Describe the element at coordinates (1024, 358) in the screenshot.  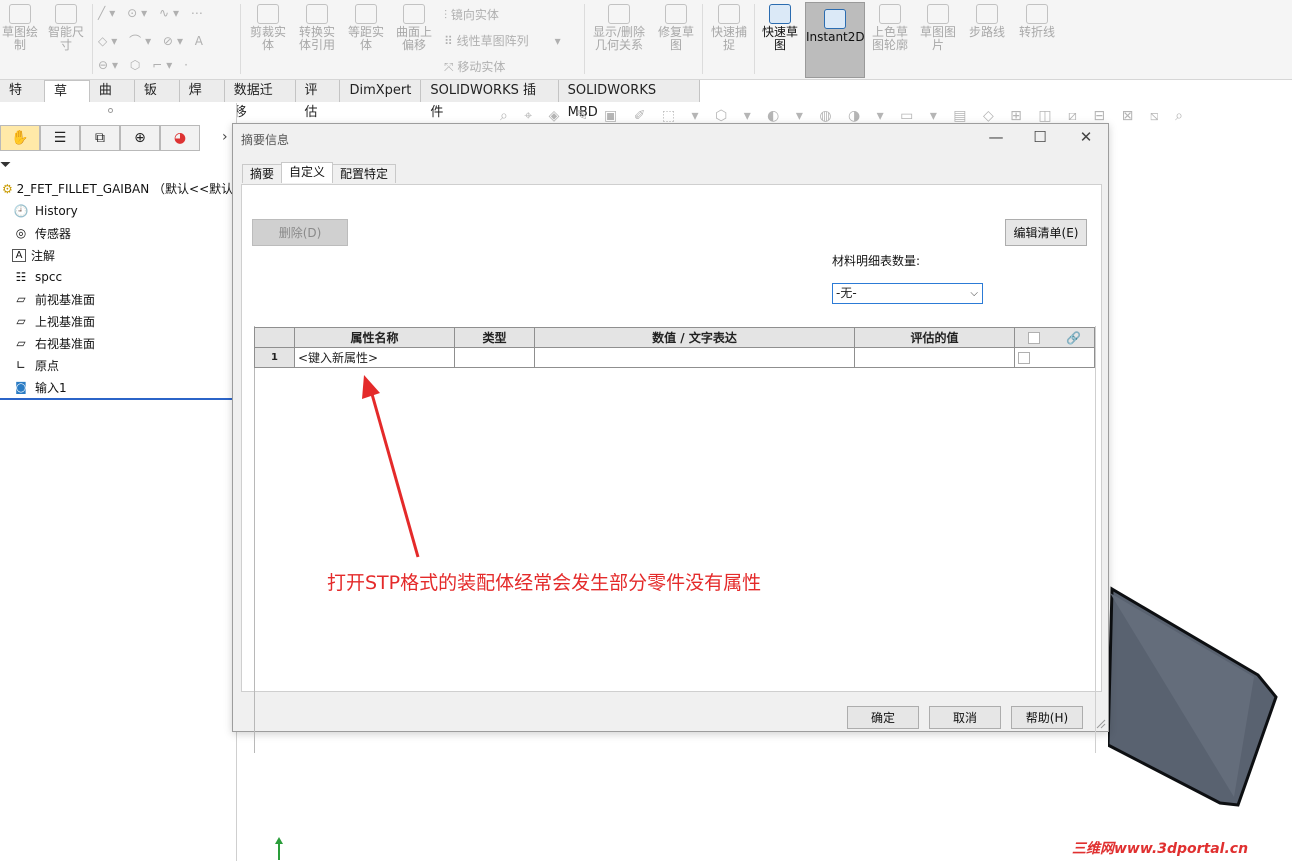
I see `row-checkbox` at that location.